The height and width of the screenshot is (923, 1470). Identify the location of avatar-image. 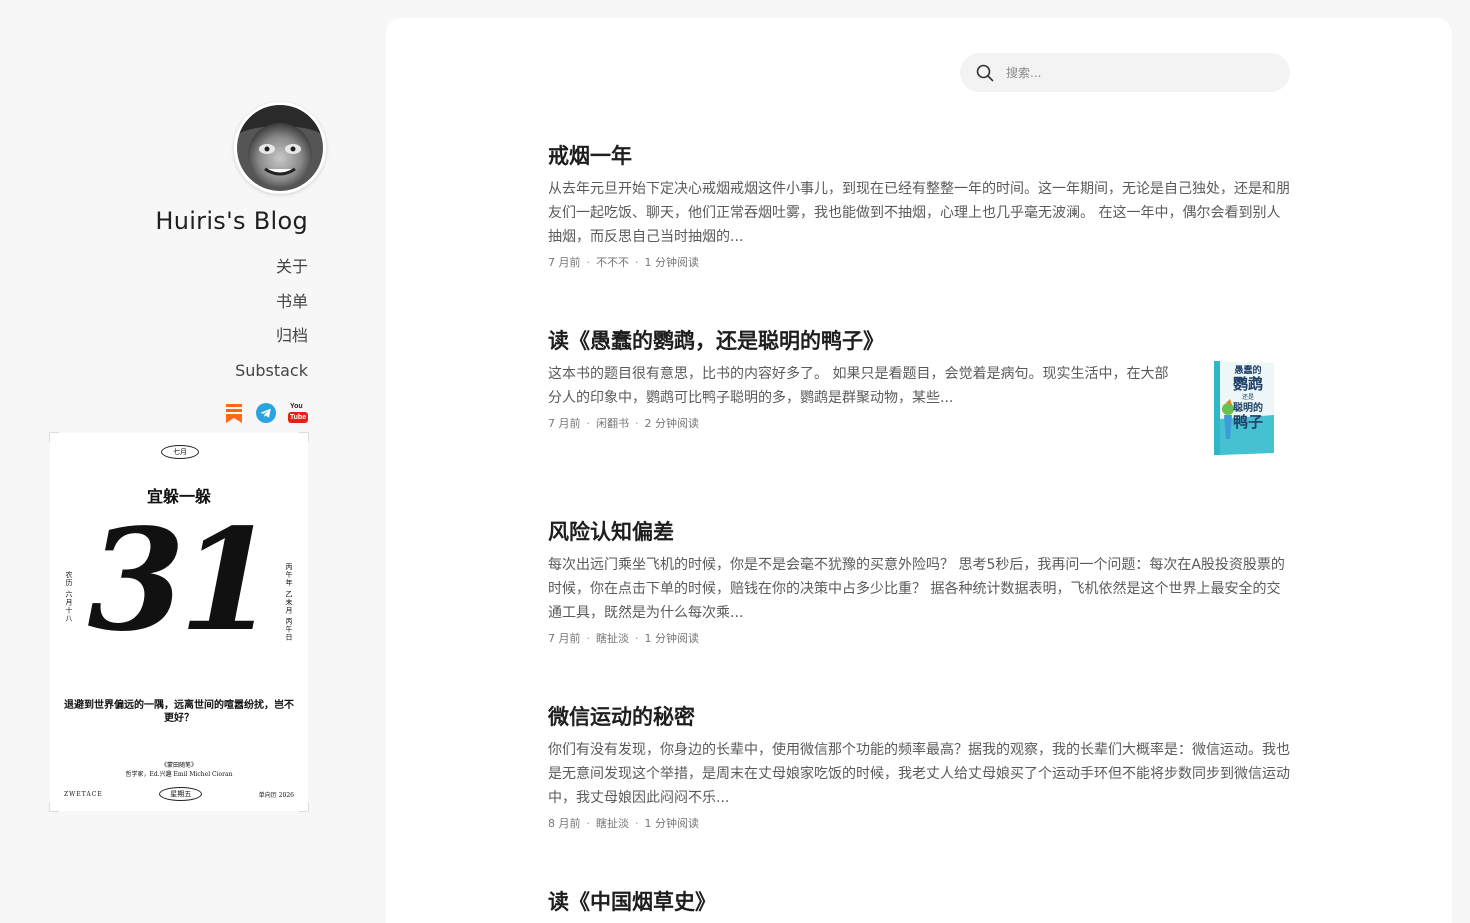
(280, 148).